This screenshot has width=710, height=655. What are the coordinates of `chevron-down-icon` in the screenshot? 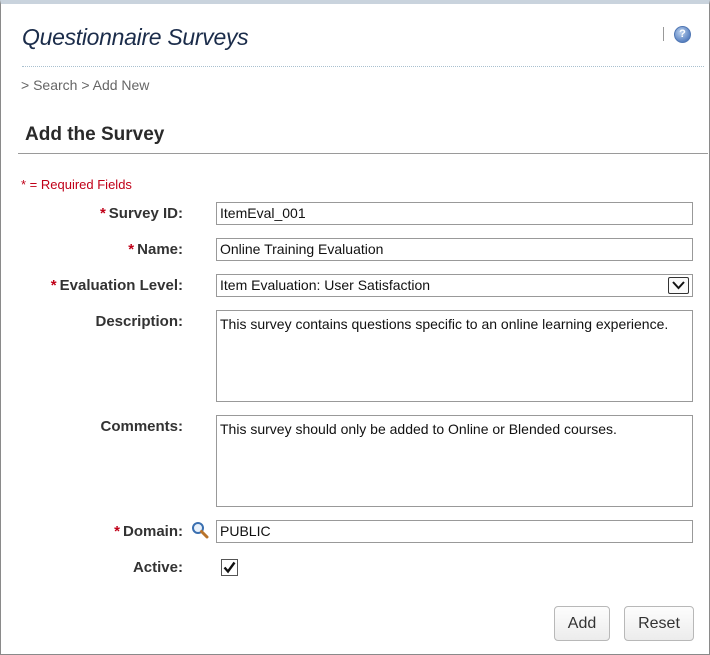 It's located at (678, 285).